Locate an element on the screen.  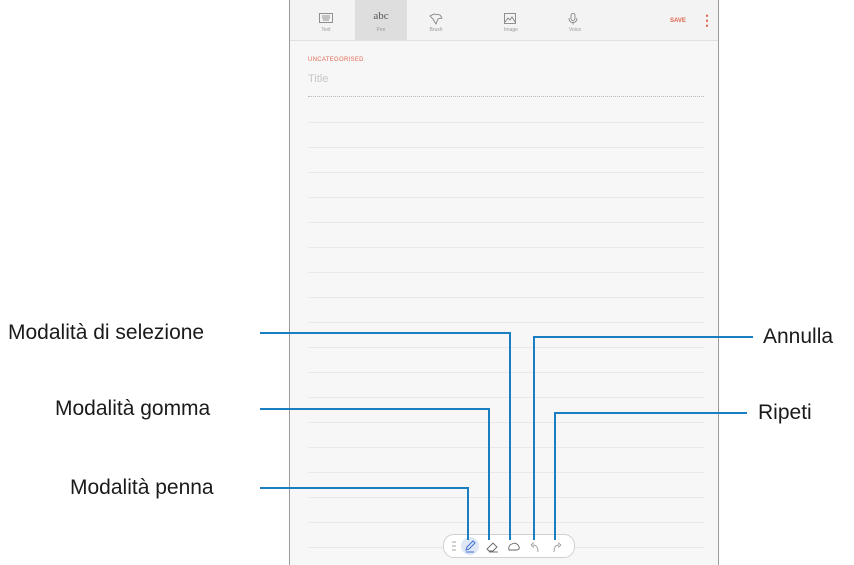
selection-leader-line is located at coordinates (385, 436).